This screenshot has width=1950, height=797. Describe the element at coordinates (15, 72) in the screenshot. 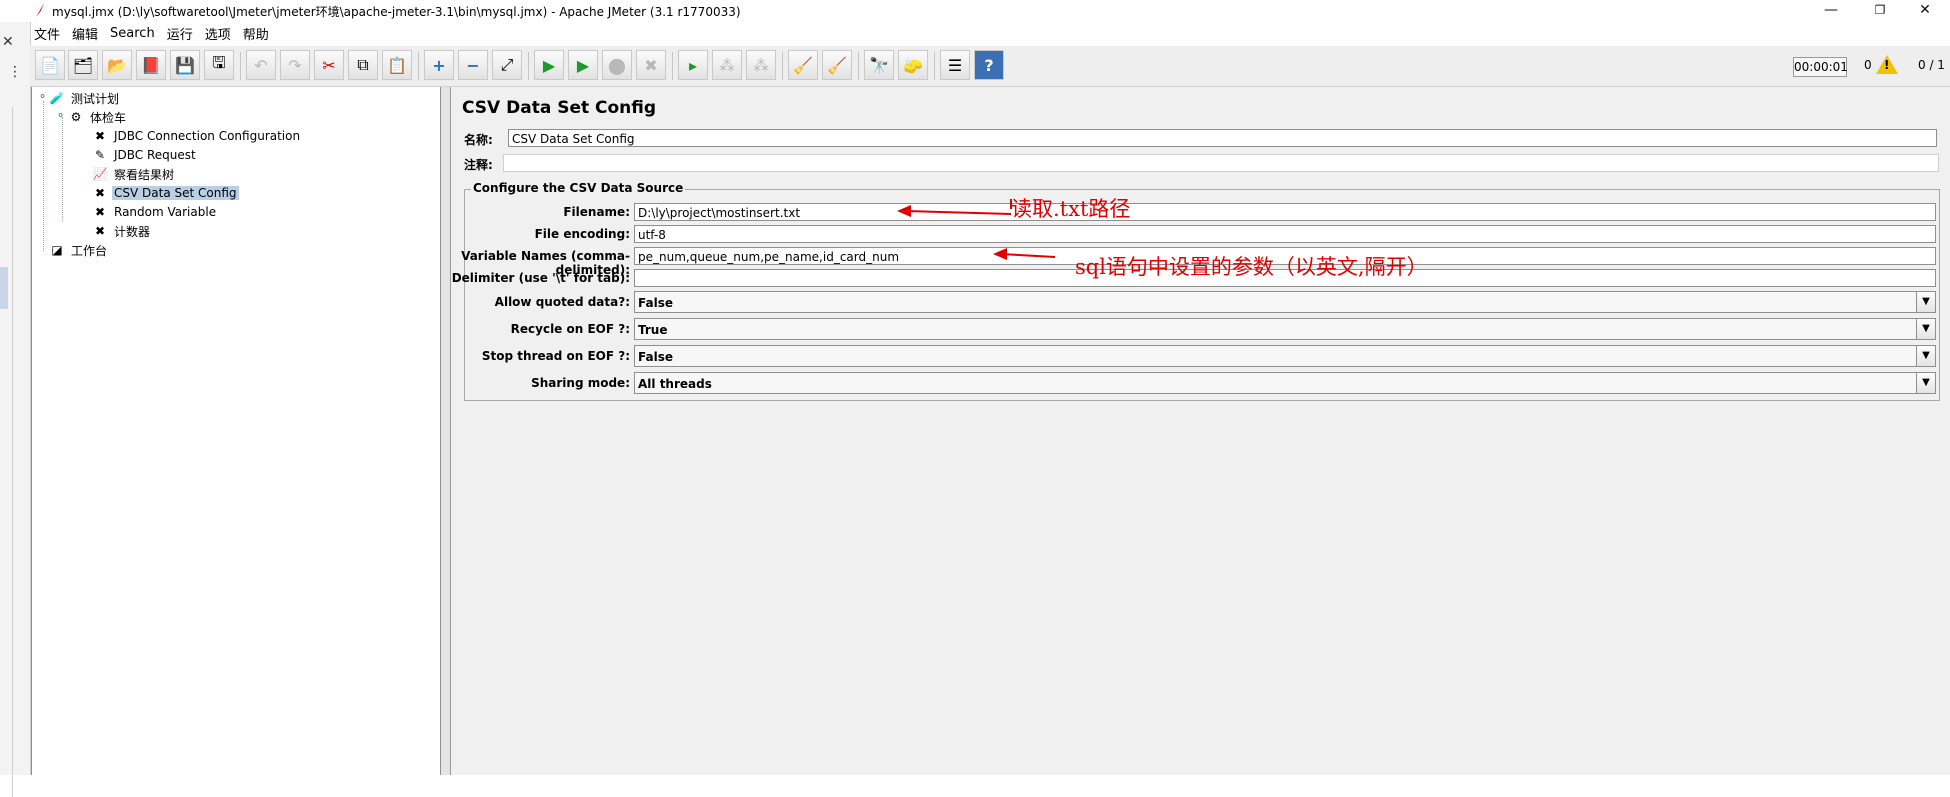

I see `more-vertical-icon: ⋮` at that location.